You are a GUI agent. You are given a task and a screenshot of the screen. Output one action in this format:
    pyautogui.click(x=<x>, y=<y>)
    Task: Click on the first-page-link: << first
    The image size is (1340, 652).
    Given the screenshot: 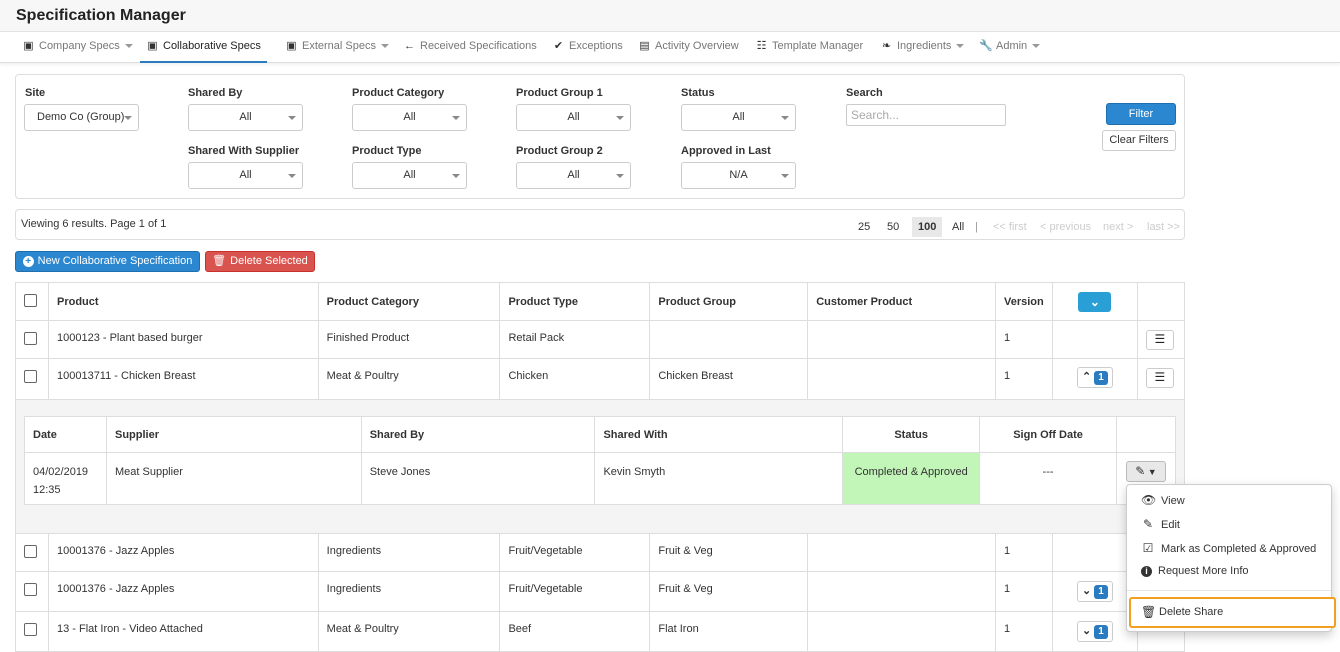 What is the action you would take?
    pyautogui.click(x=1010, y=227)
    